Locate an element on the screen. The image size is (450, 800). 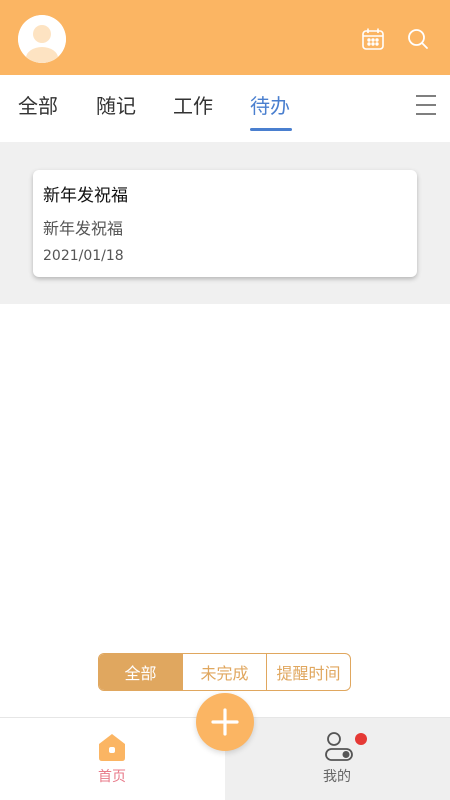
filter-incomplete-button: 未完成 is located at coordinates (224, 672).